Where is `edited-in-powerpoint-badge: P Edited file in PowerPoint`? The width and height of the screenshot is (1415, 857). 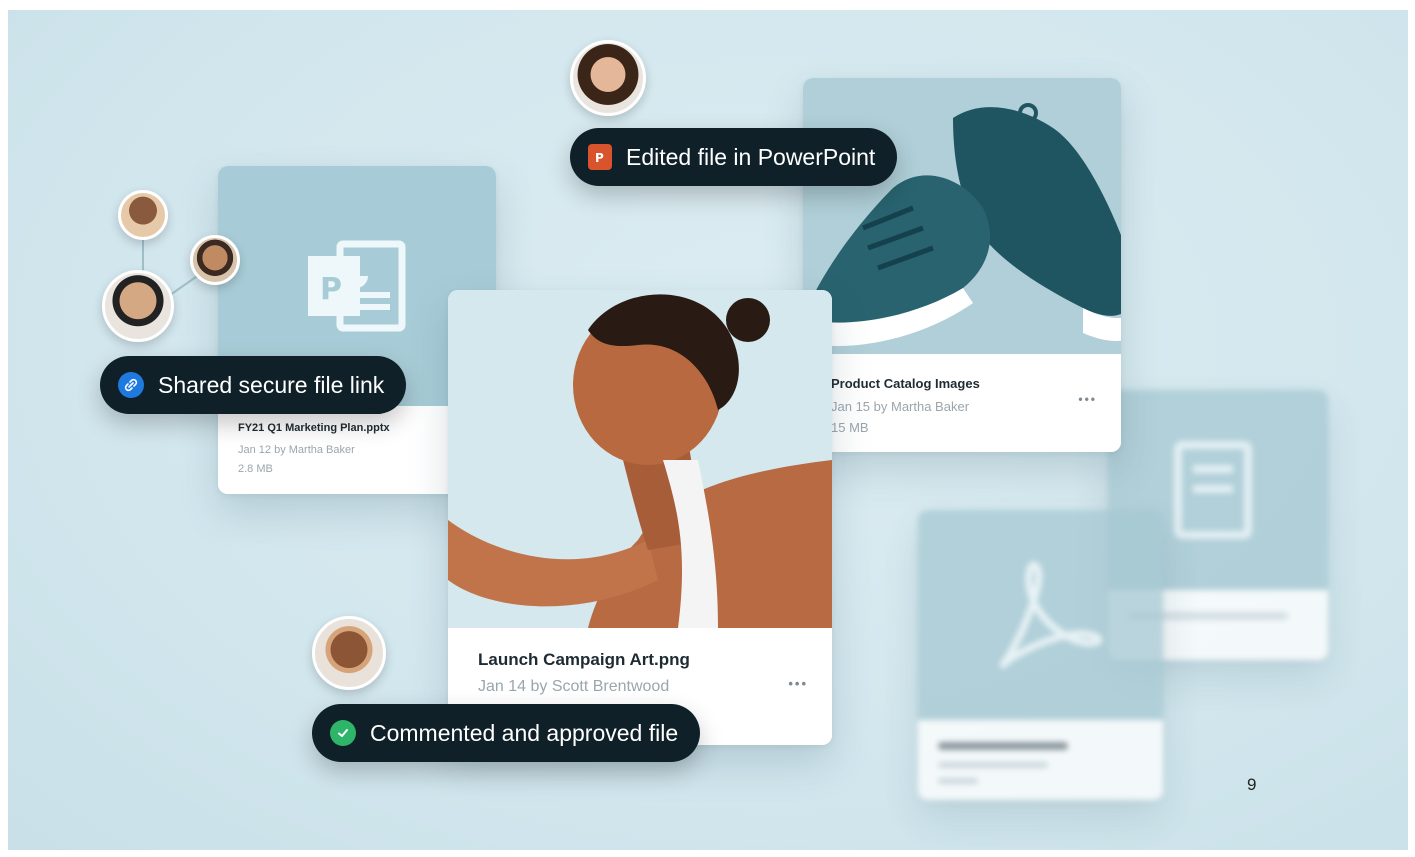 edited-in-powerpoint-badge: P Edited file in PowerPoint is located at coordinates (734, 157).